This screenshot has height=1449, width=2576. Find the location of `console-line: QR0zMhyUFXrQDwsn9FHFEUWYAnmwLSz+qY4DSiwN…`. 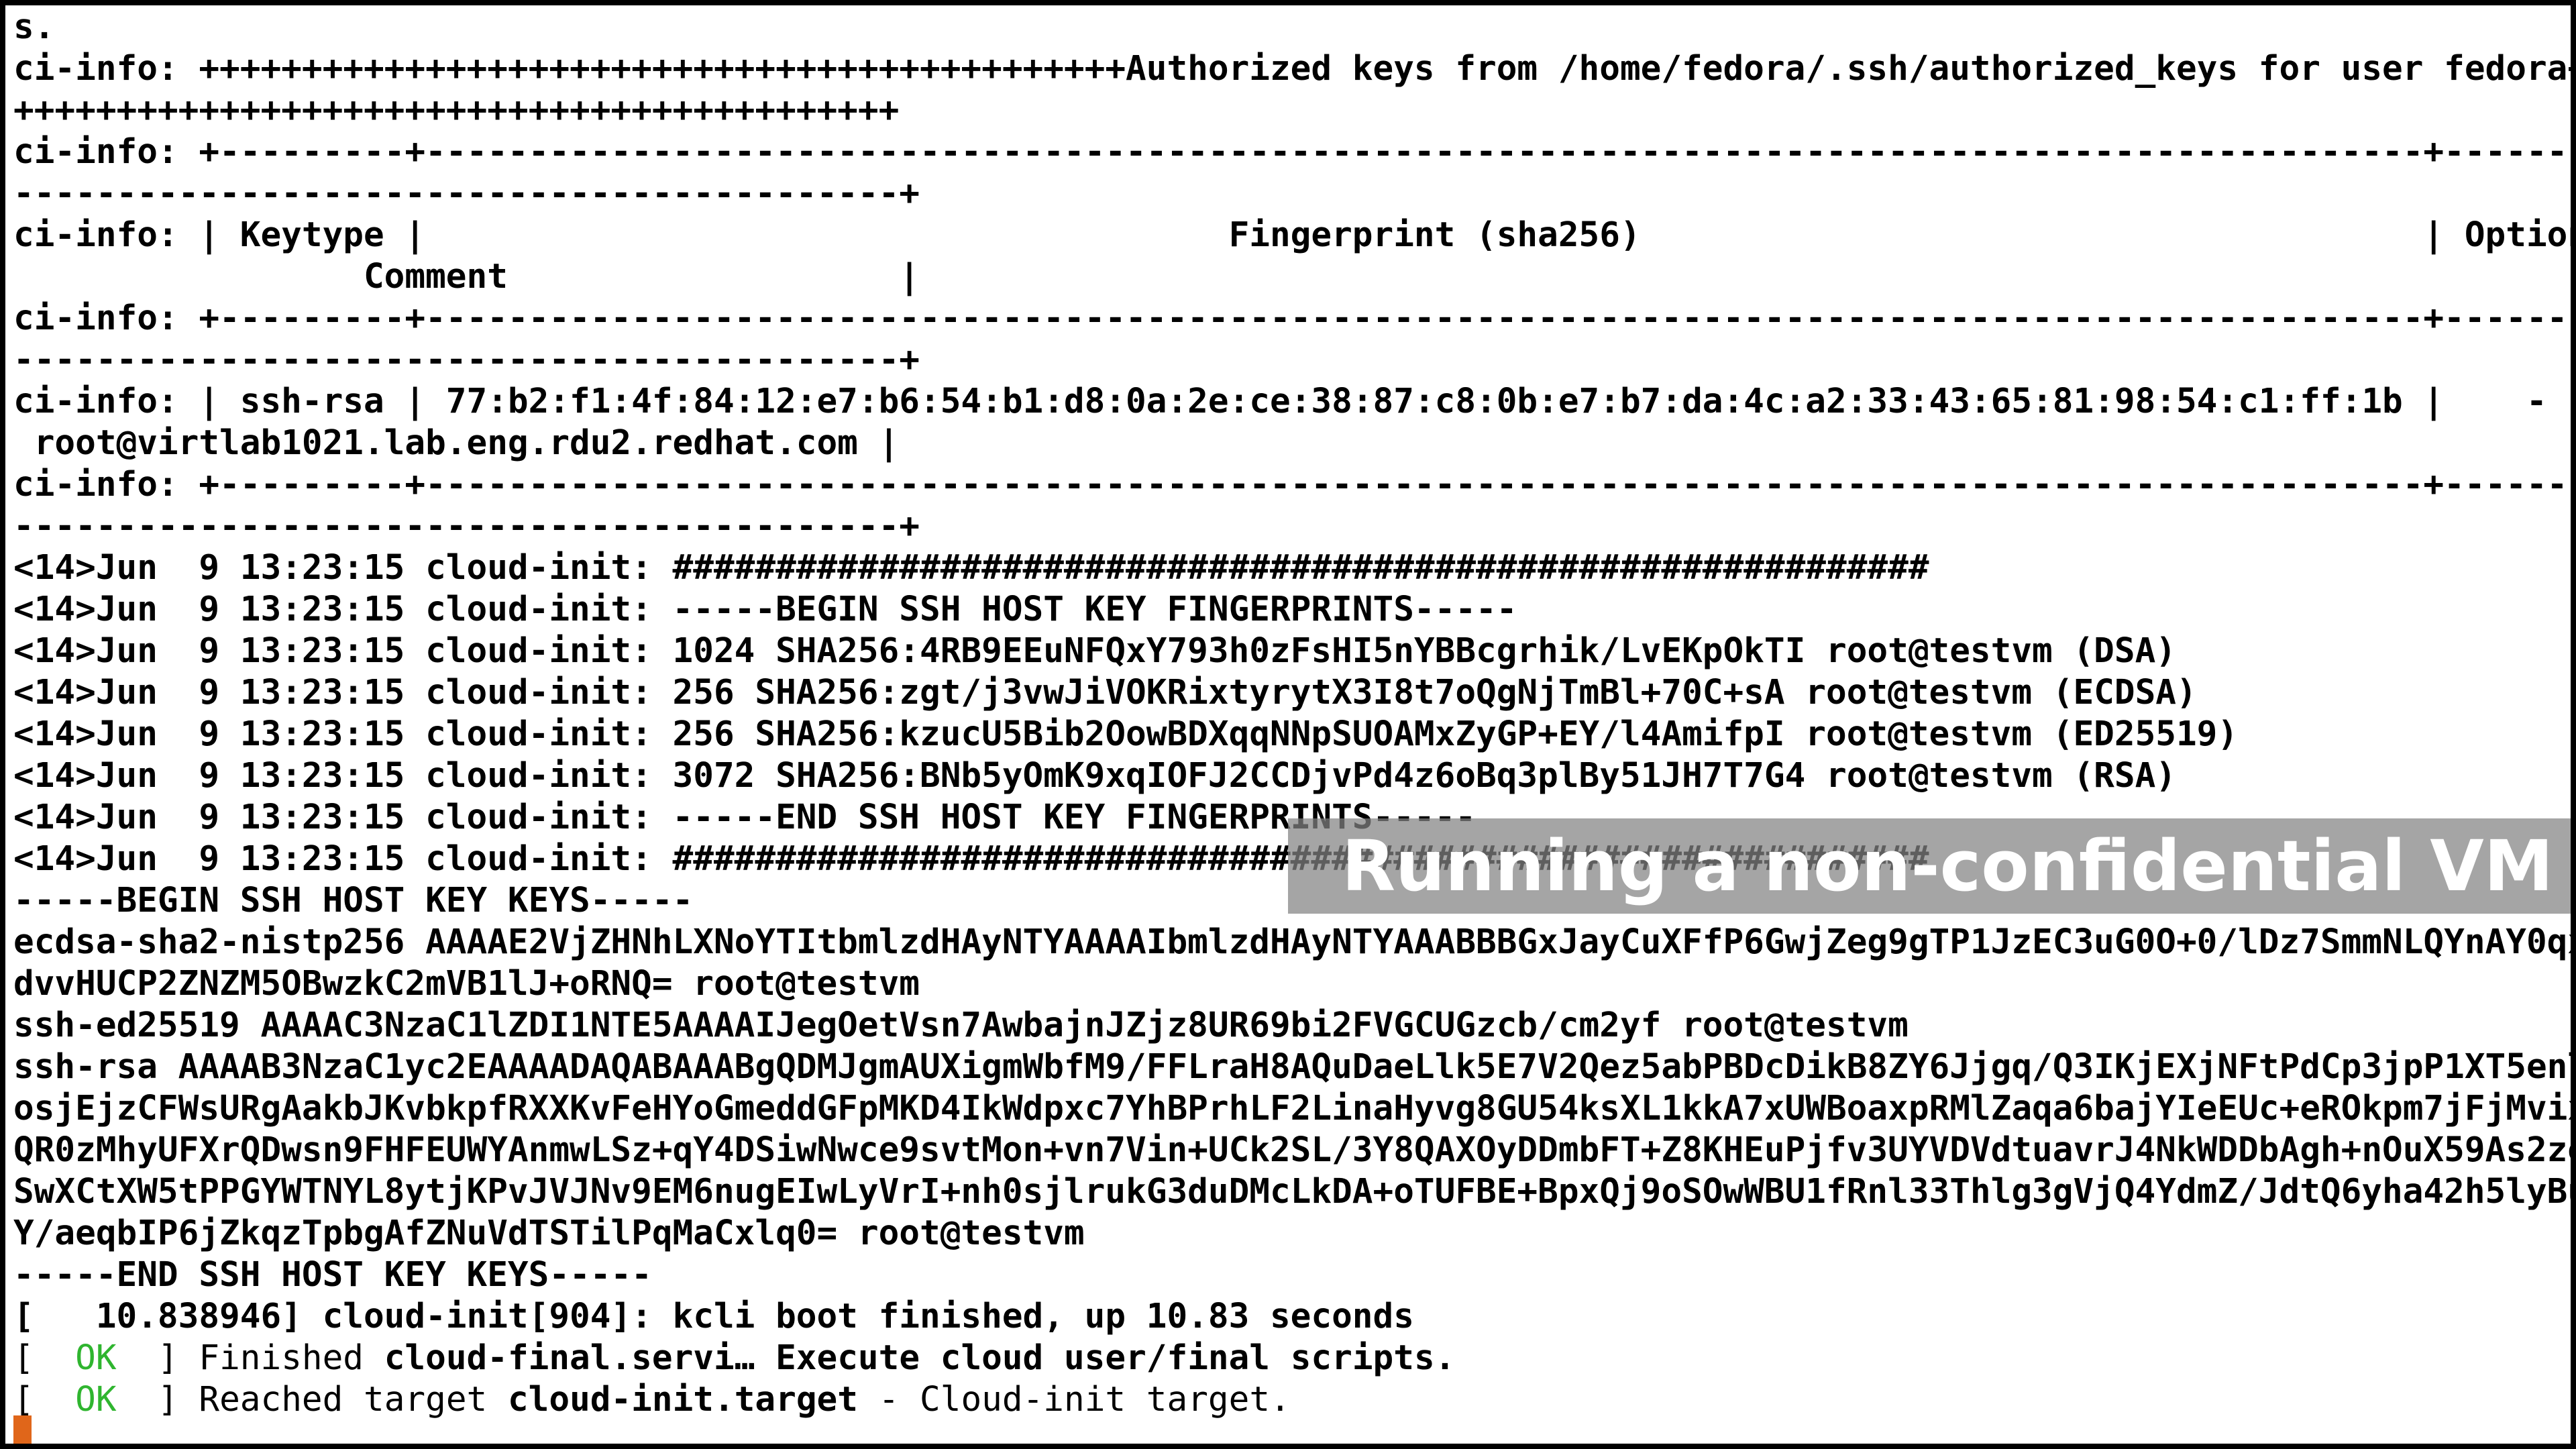

console-line: QR0zMhyUFXrQDwsn9FHFEUWYAnmwLSz+qY4DSiwN… is located at coordinates (1292, 1150).